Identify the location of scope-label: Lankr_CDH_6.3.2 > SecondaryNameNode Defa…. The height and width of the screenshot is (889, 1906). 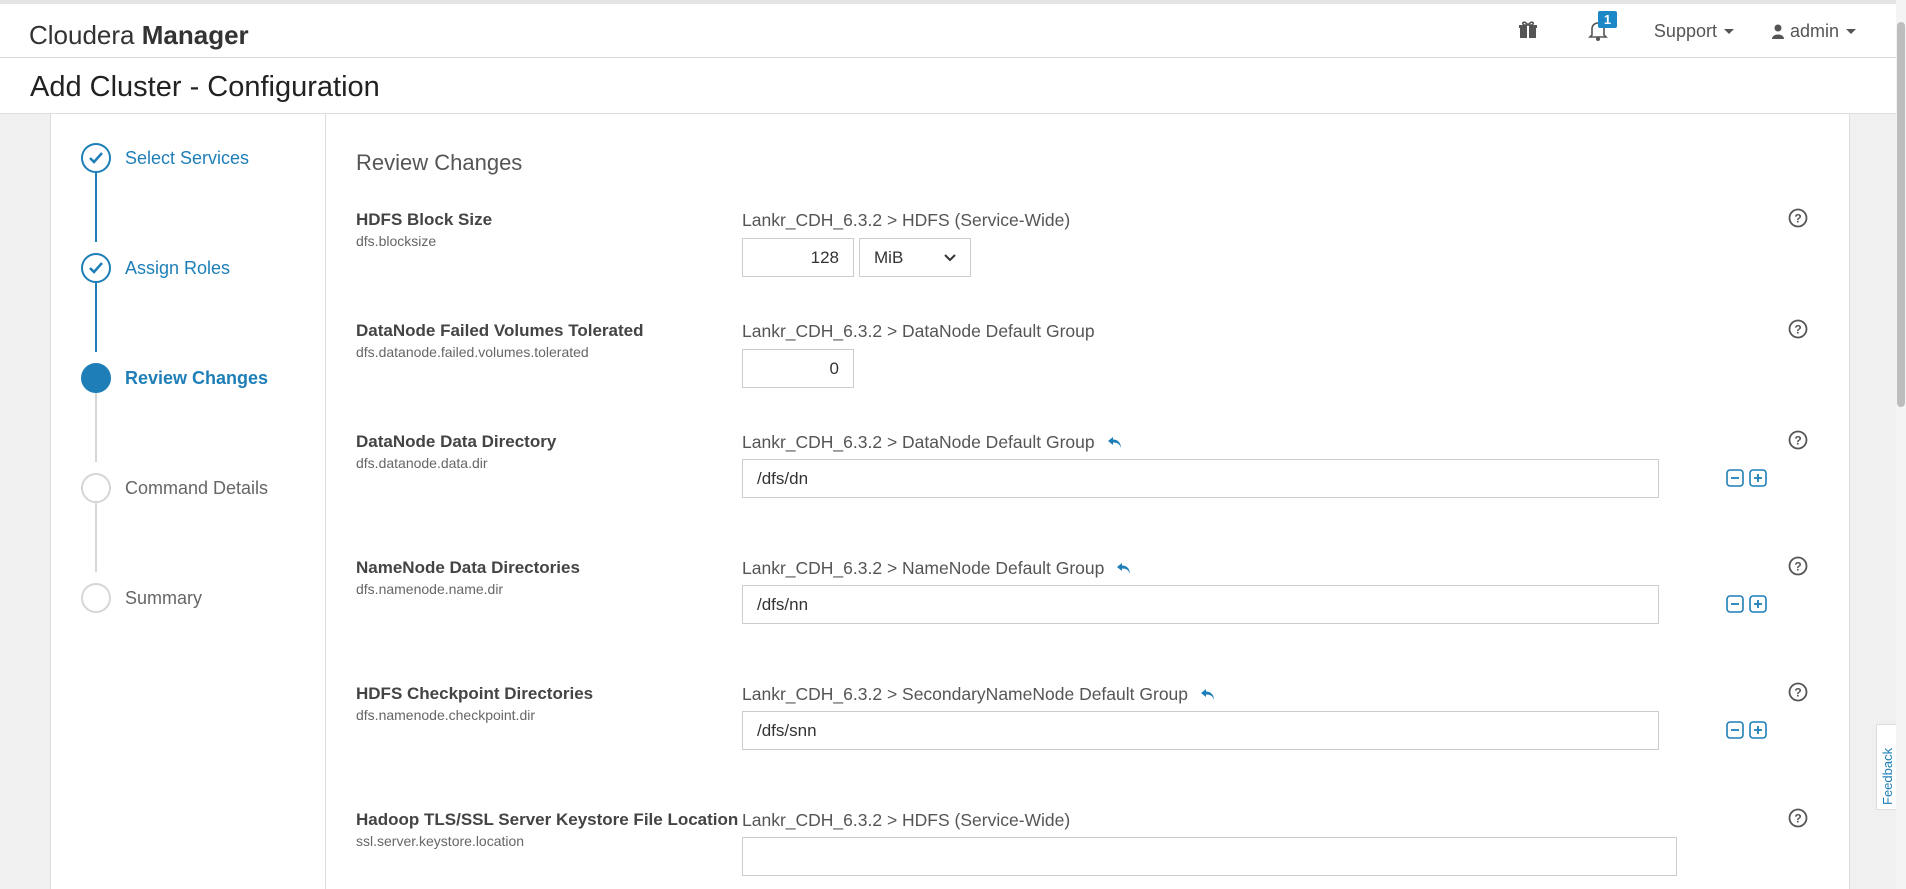
(965, 694).